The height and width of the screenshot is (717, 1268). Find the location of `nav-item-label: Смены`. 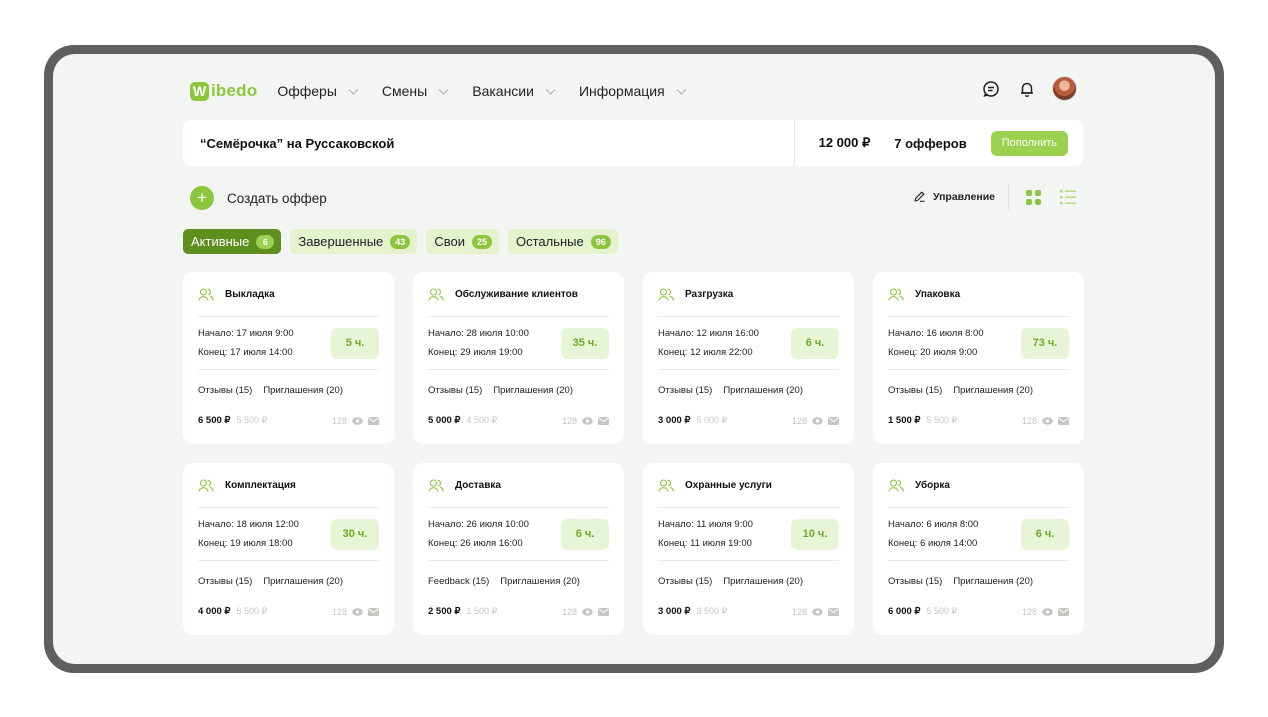

nav-item-label: Смены is located at coordinates (404, 91).